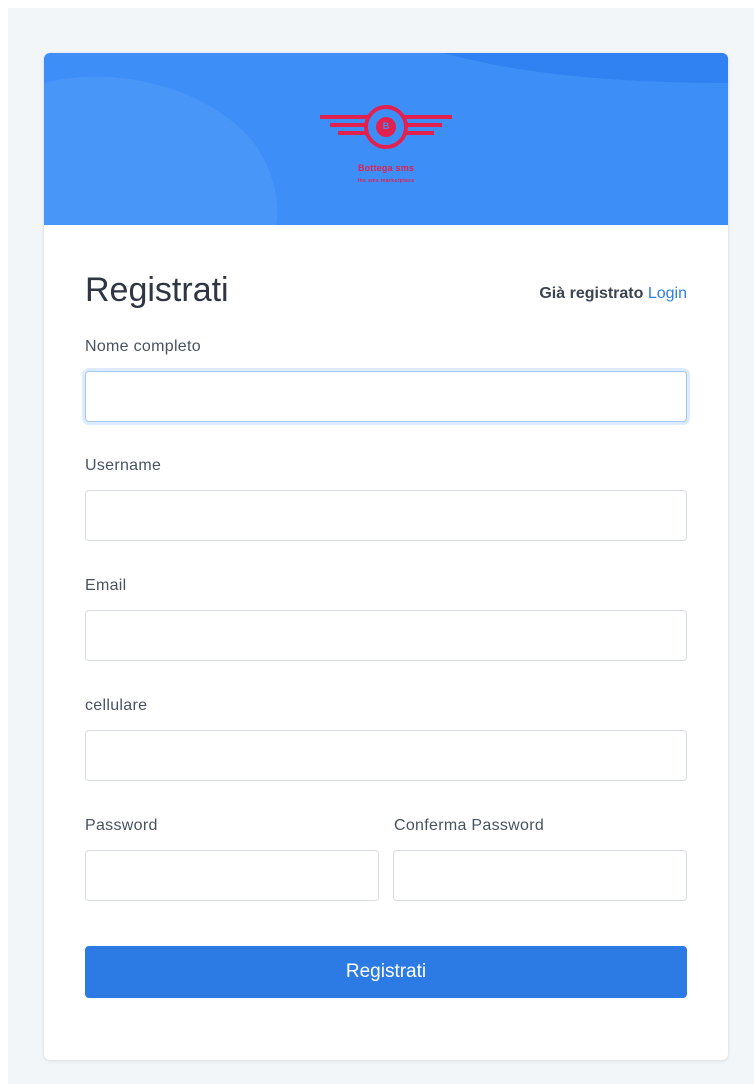 This screenshot has width=754, height=1084. I want to click on header-banner: B Bottega sms the sms marketplace, so click(386, 139).